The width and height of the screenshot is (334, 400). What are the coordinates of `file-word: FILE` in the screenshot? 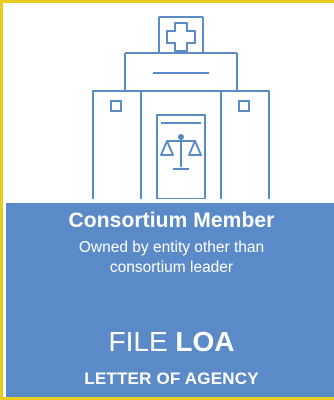 It's located at (138, 341).